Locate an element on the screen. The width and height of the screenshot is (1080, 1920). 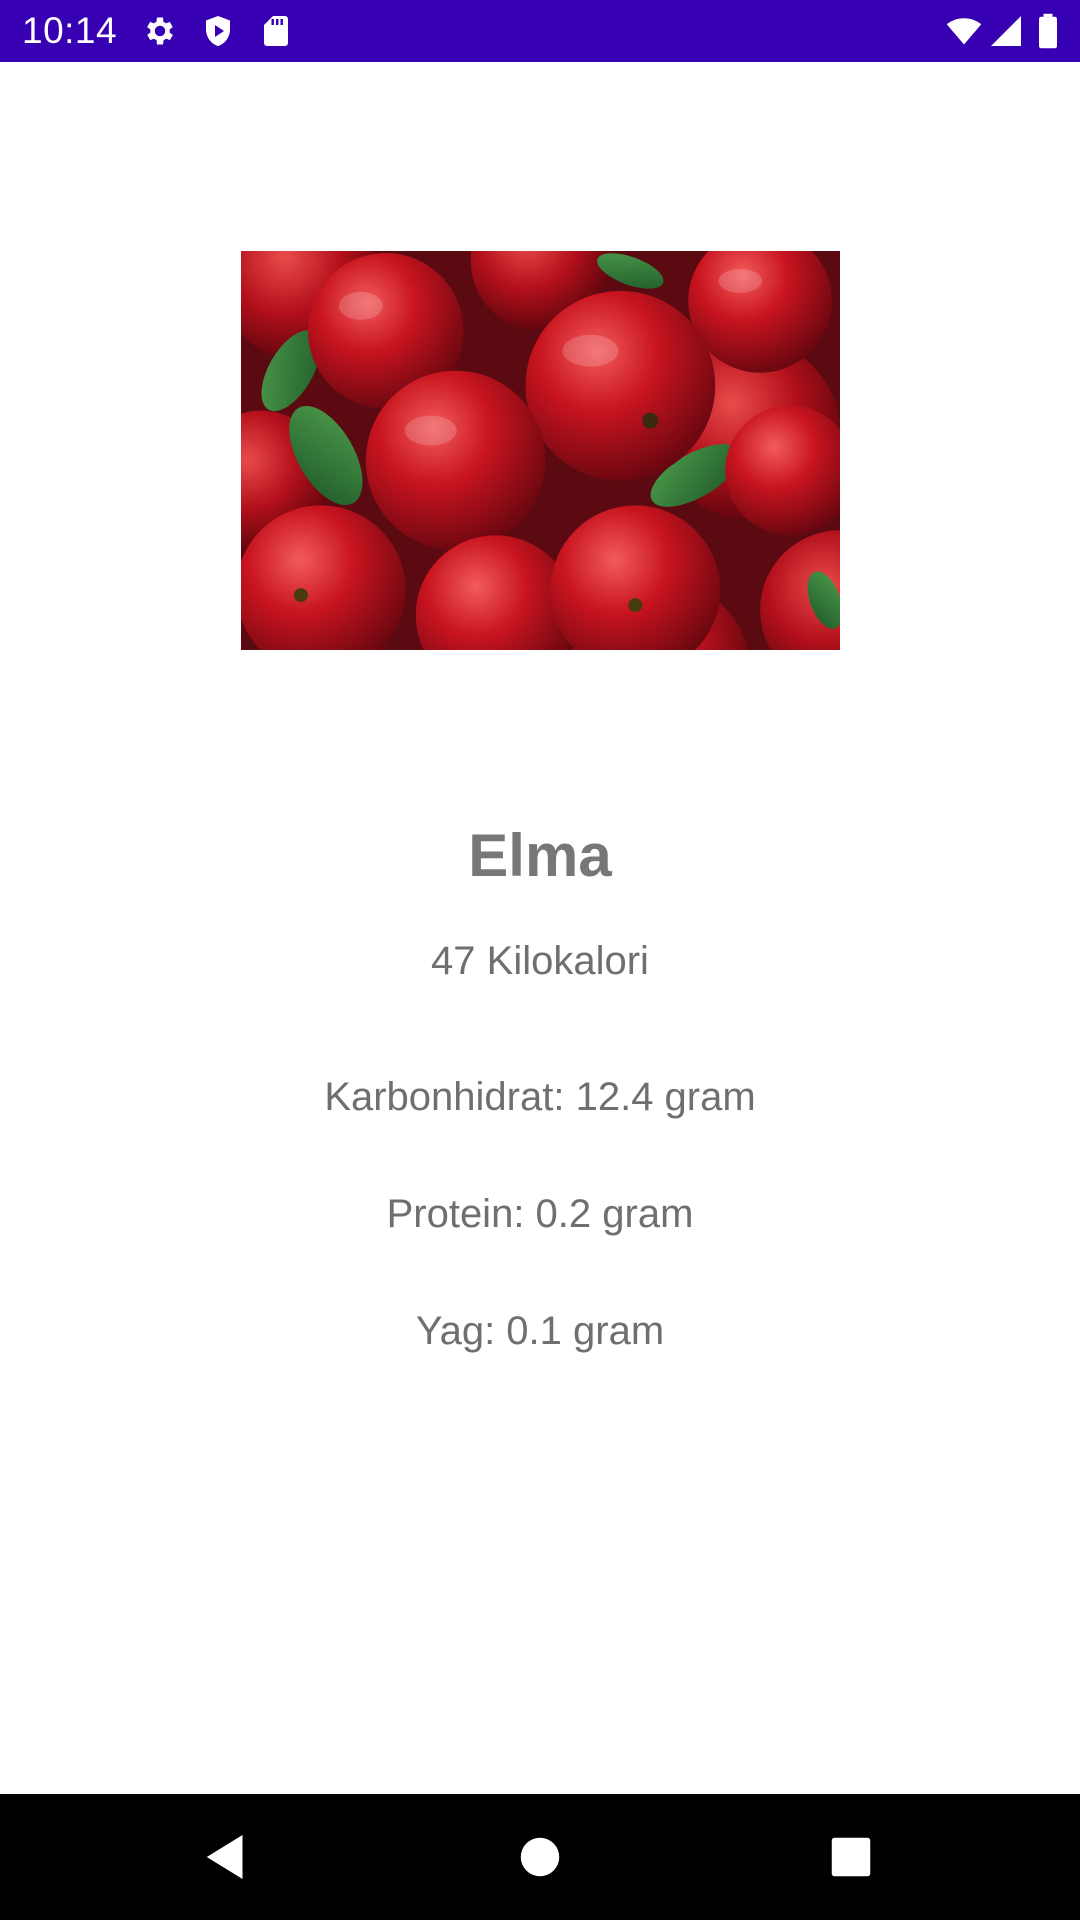
wifi-icon is located at coordinates (964, 31).